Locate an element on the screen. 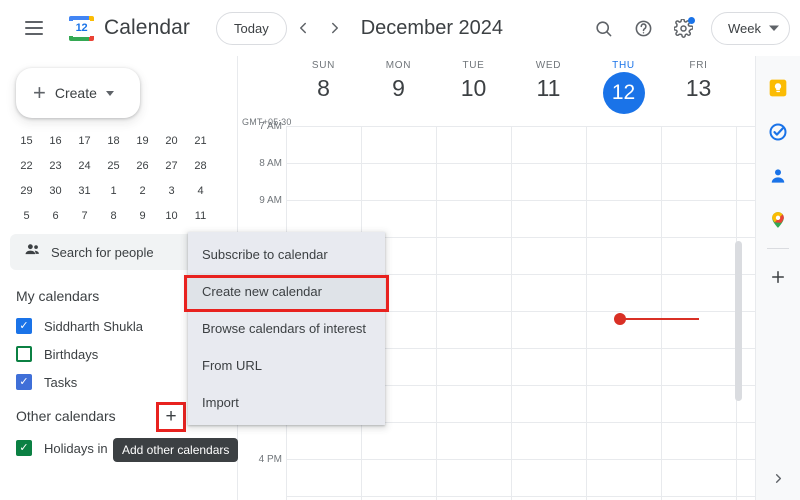 This screenshot has width=800, height=500. contacts-icon is located at coordinates (778, 176).